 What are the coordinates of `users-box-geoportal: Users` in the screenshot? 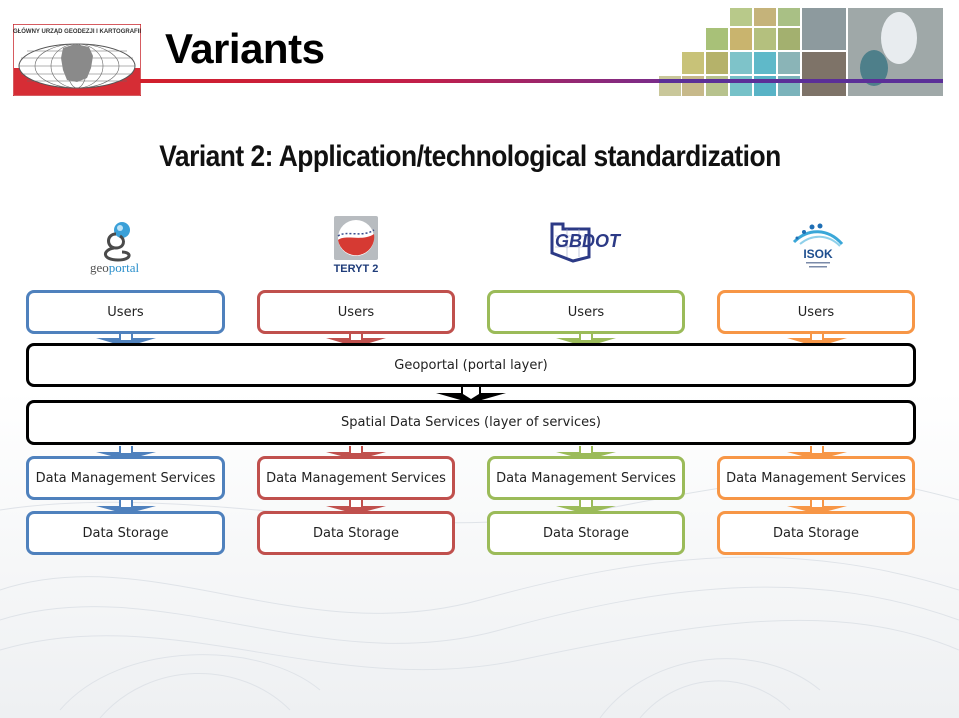 It's located at (125, 312).